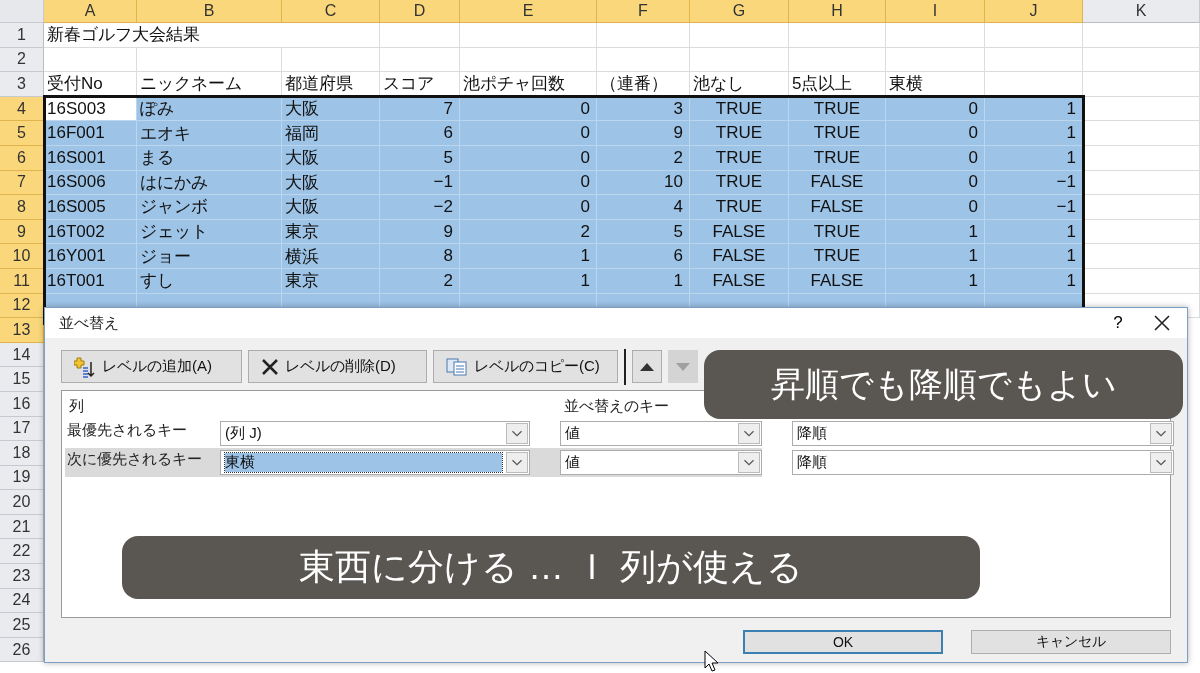 This screenshot has width=1200, height=673. Describe the element at coordinates (331, 256) in the screenshot. I see `table-cell: 横浜` at that location.